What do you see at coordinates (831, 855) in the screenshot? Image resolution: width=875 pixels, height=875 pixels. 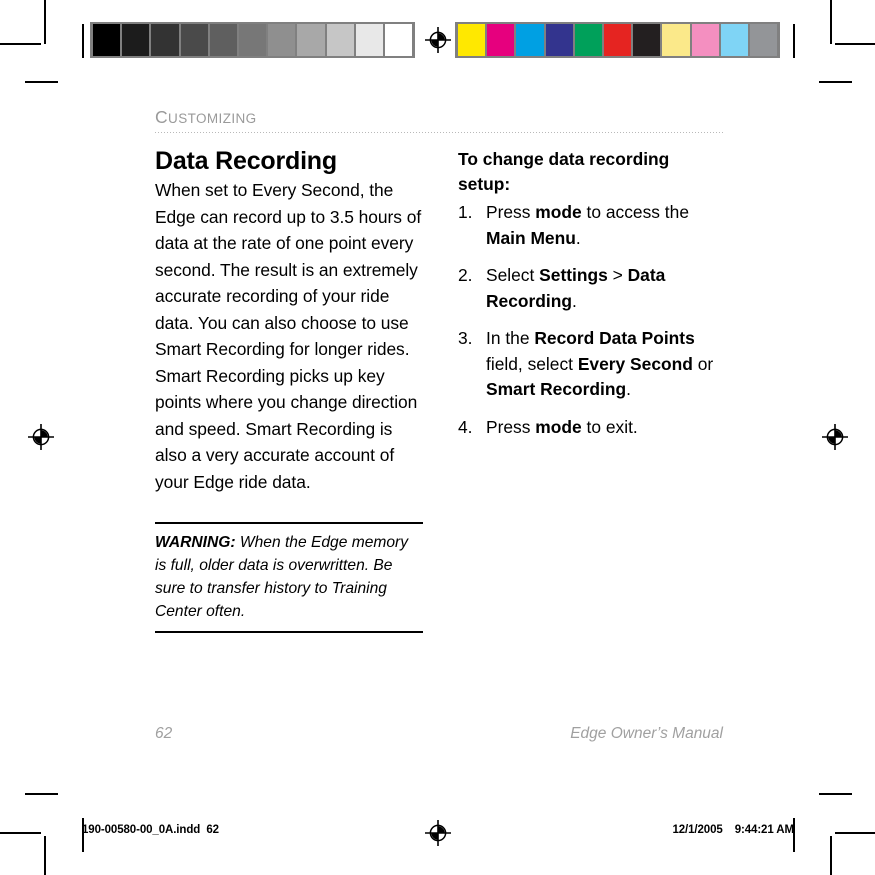 I see `crop-mark-bottom-right-vertical` at bounding box center [831, 855].